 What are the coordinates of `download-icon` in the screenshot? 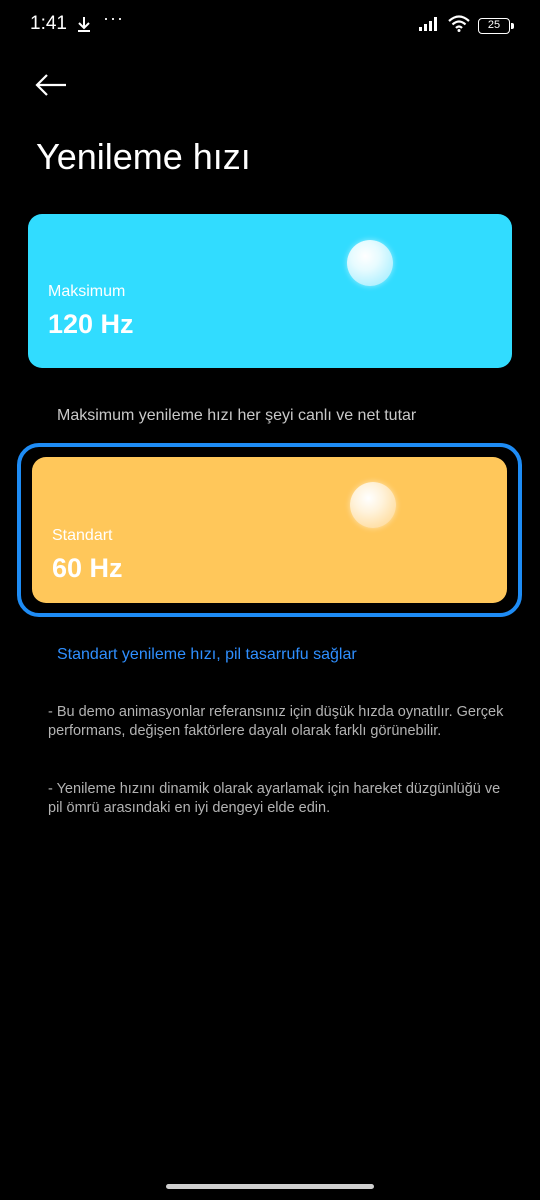 It's located at (84, 26).